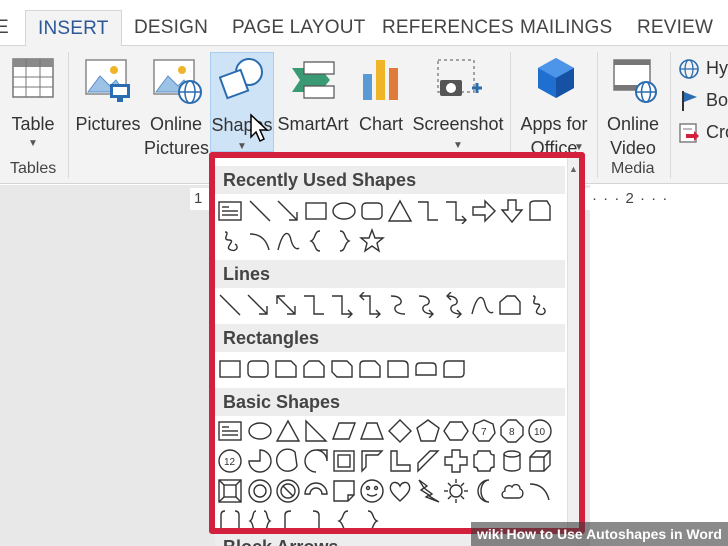  What do you see at coordinates (288, 431) in the screenshot?
I see `isosceles-triangle-shape-icon` at bounding box center [288, 431].